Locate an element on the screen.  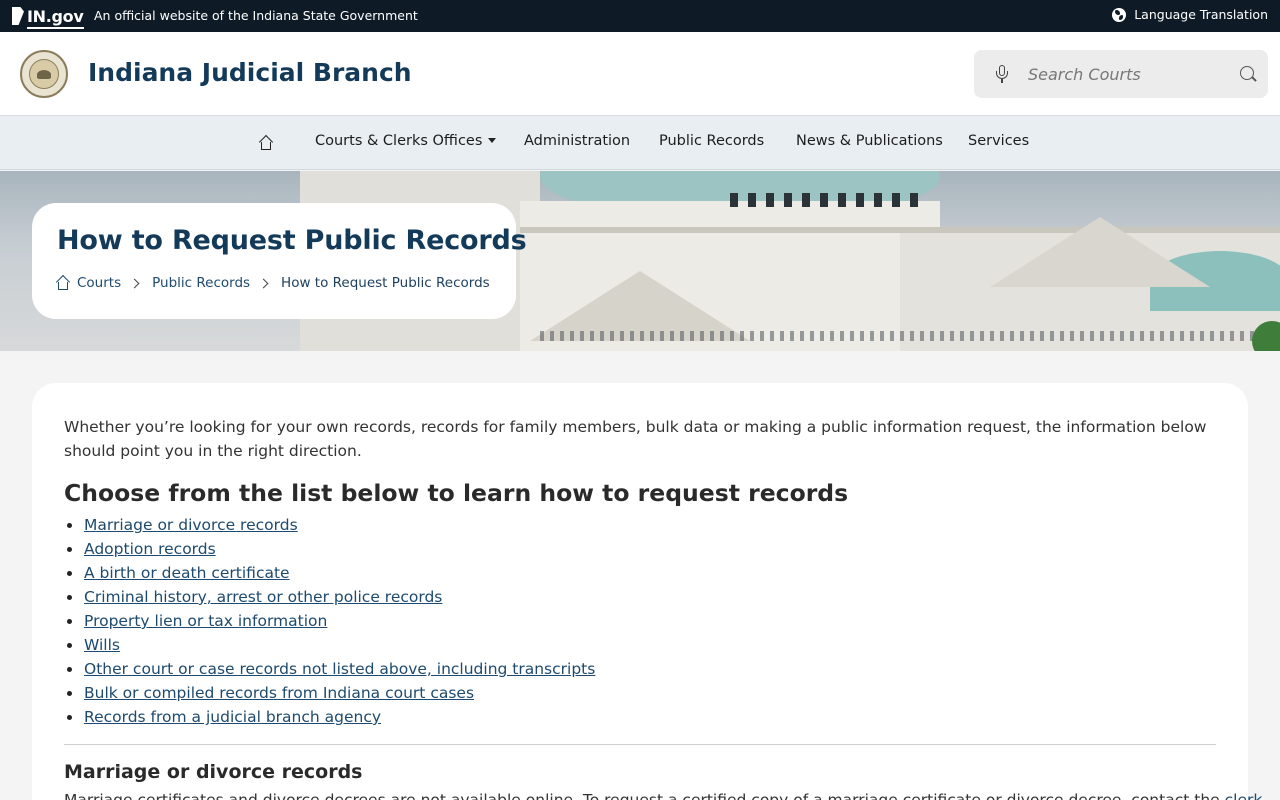
nav-public-records: Public Records is located at coordinates (711, 141).